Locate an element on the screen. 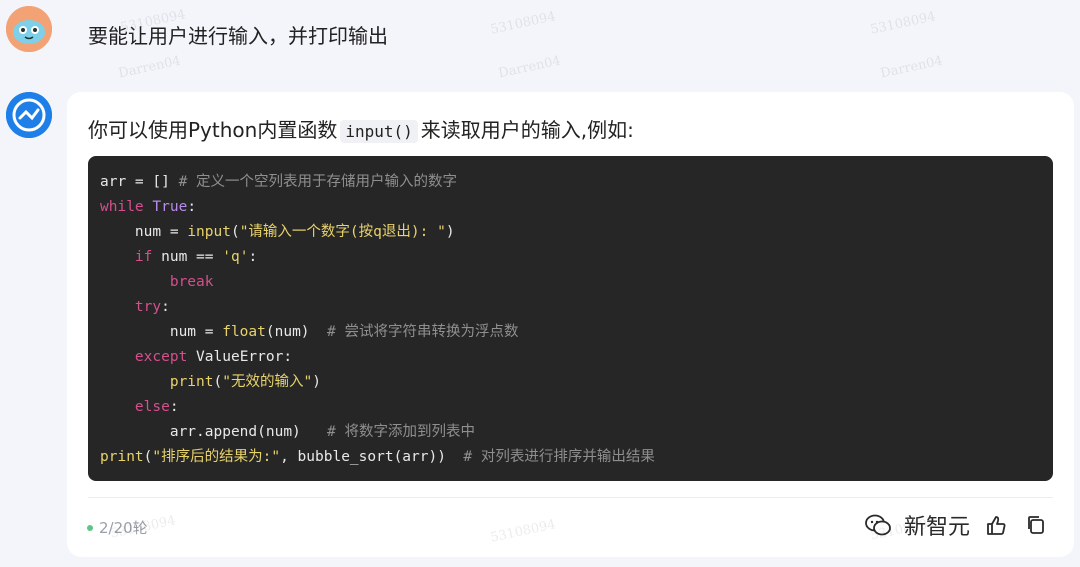  code-token-comment: # 定义一个空列表用于存储用户输入的数字 is located at coordinates (318, 182).